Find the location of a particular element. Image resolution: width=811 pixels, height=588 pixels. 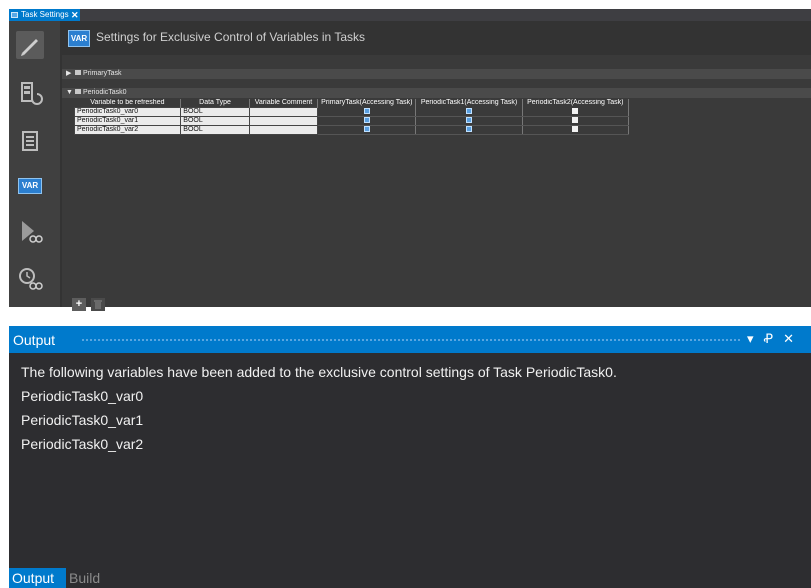

variable-cell: PeriodicTask0_var0 is located at coordinates (127, 112).